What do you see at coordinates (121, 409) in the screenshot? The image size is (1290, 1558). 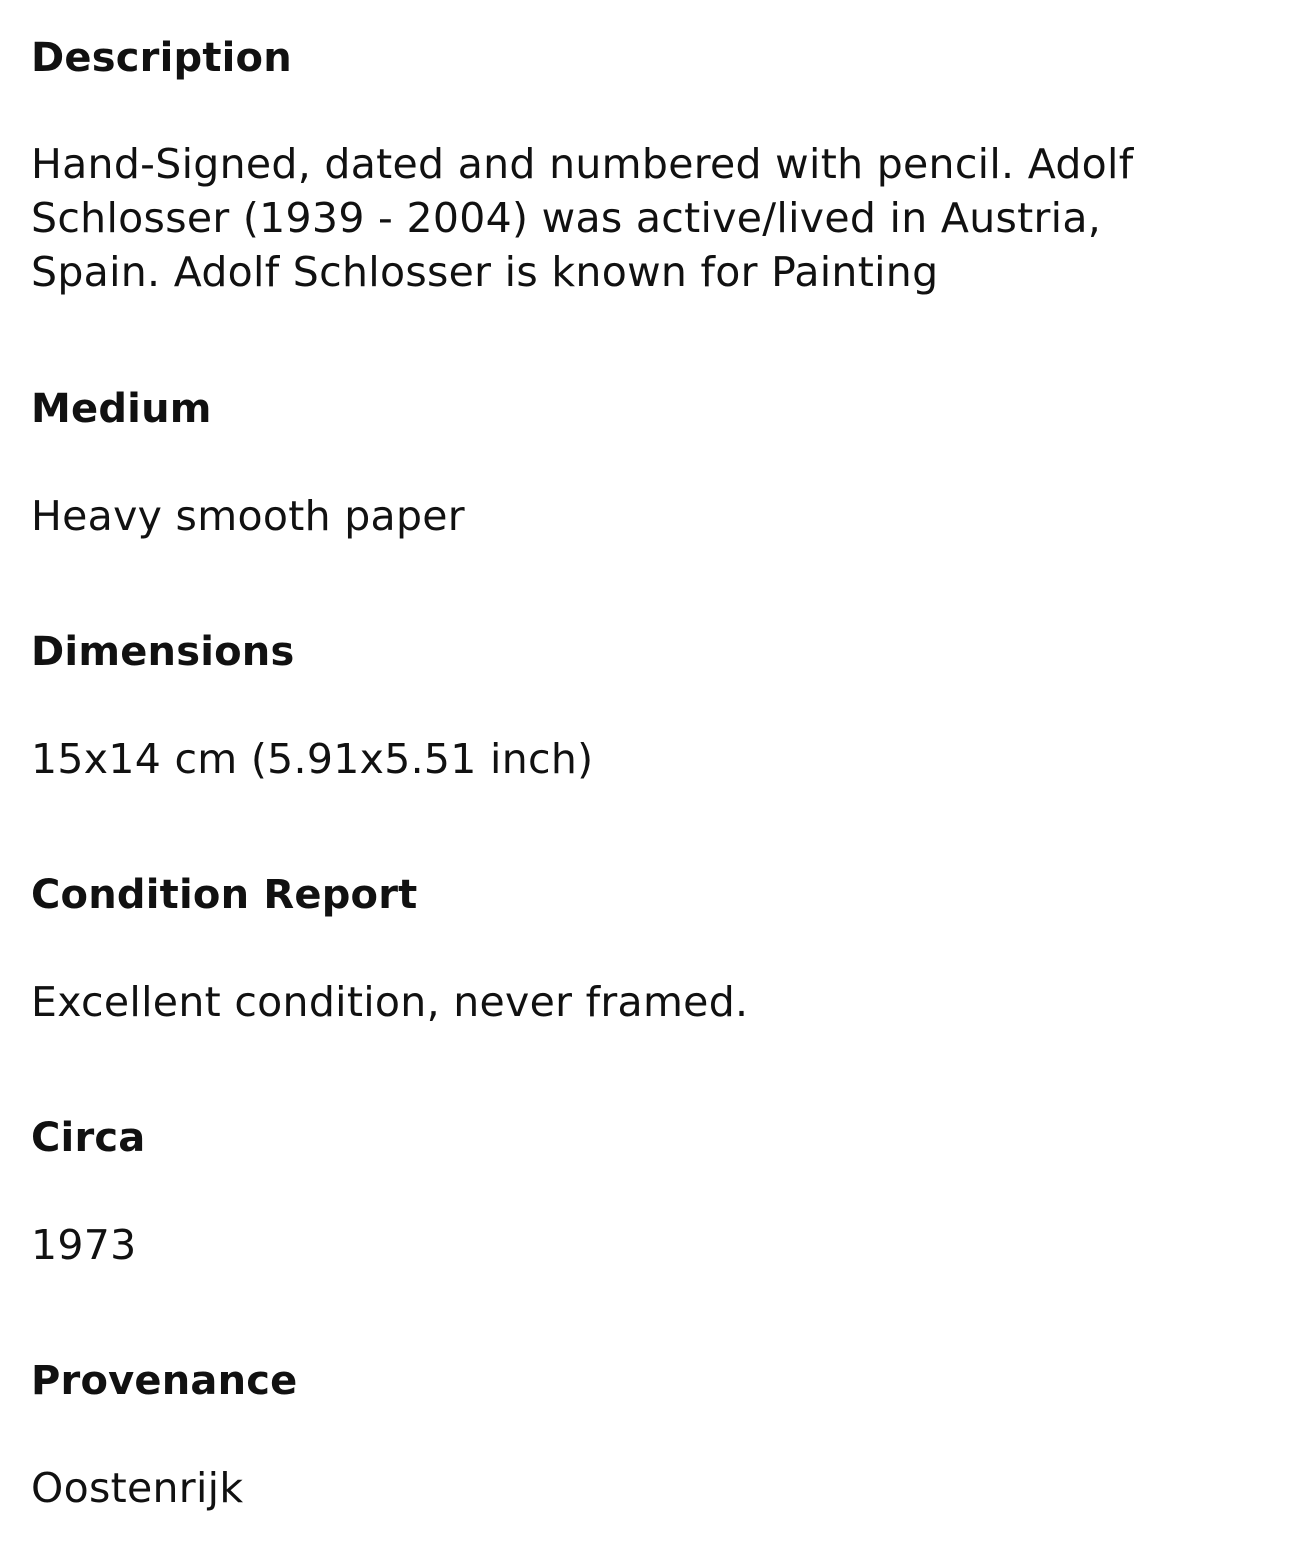 I see `medium-heading: Medium` at bounding box center [121, 409].